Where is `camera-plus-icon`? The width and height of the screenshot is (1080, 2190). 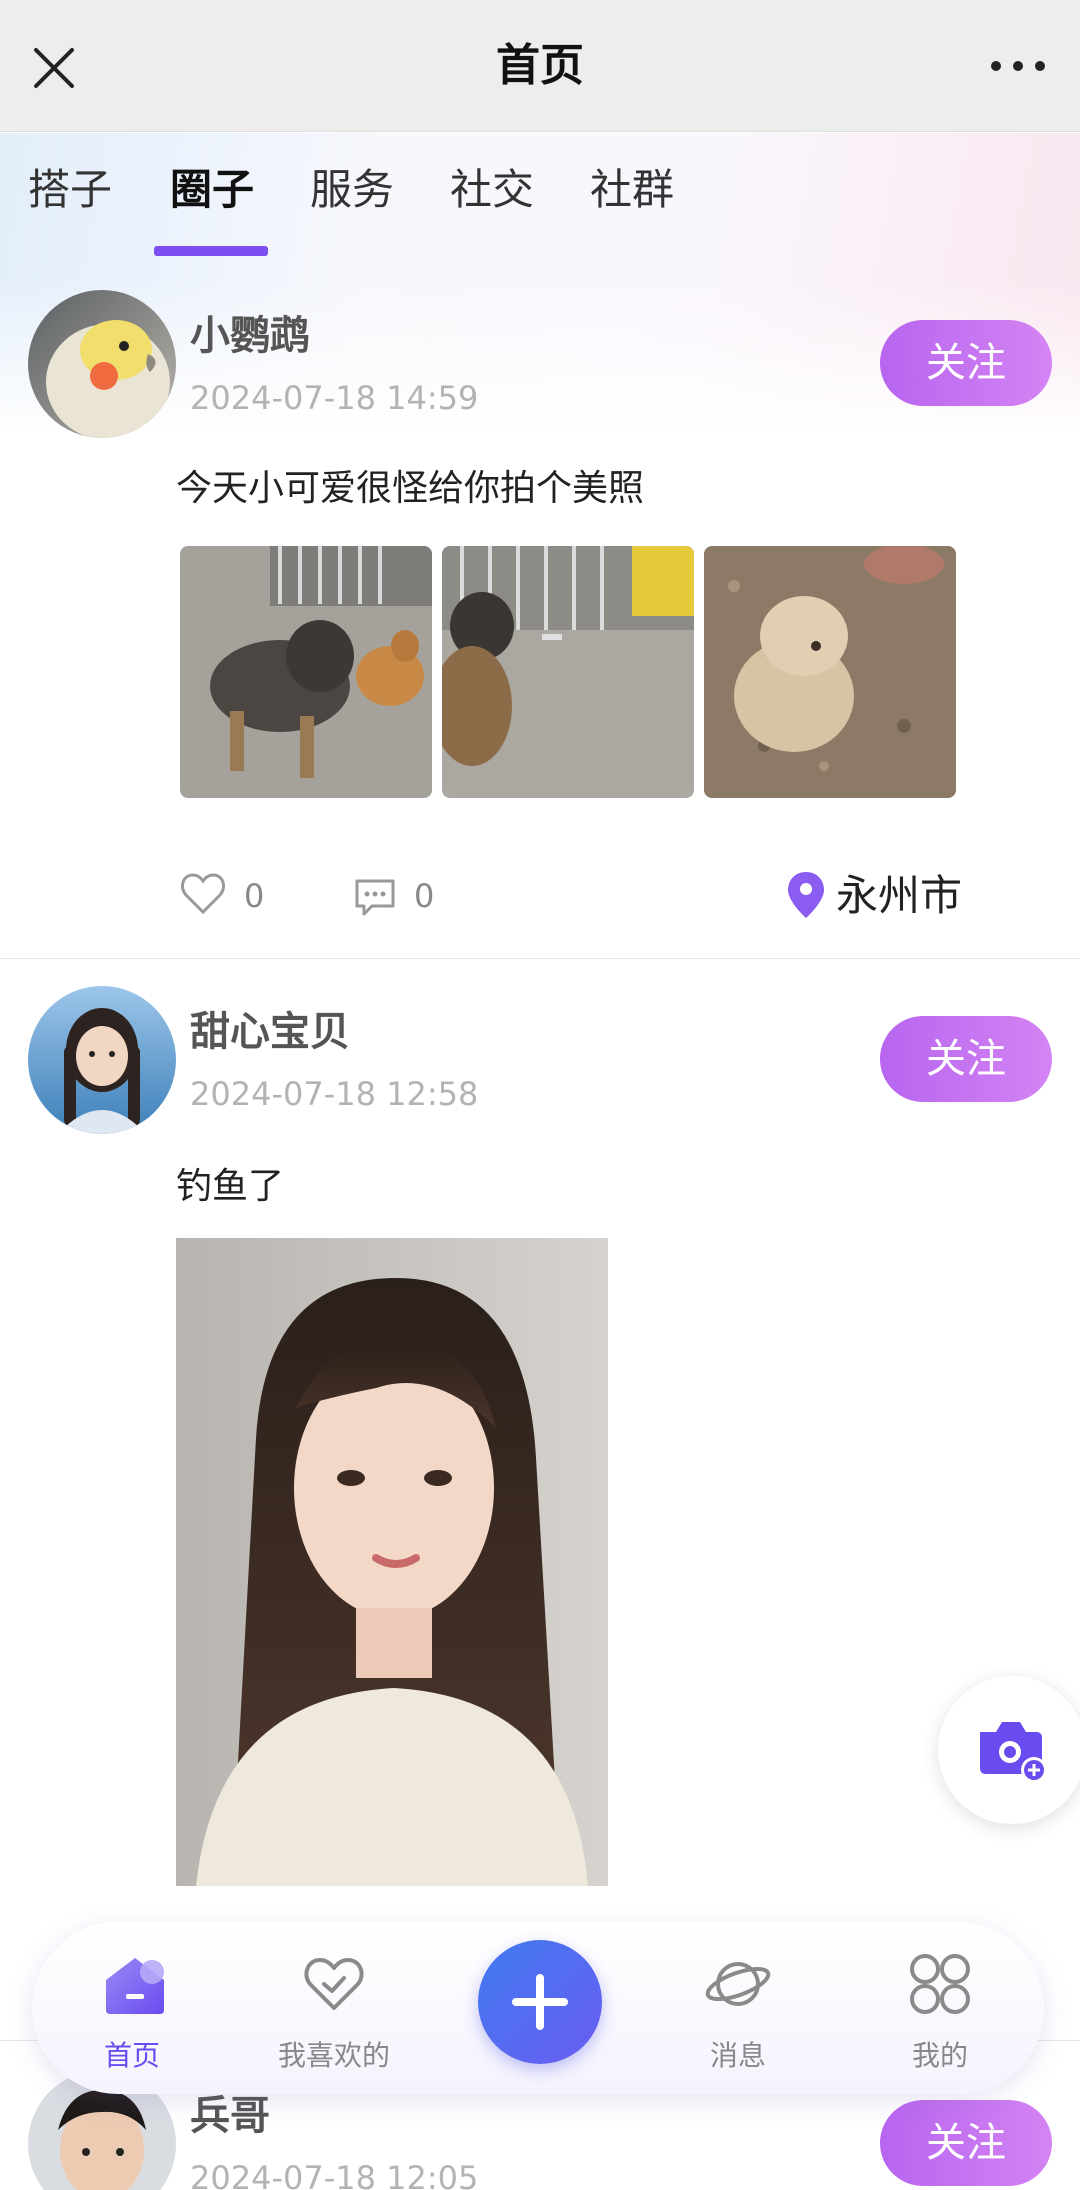
camera-plus-icon is located at coordinates (1013, 1752).